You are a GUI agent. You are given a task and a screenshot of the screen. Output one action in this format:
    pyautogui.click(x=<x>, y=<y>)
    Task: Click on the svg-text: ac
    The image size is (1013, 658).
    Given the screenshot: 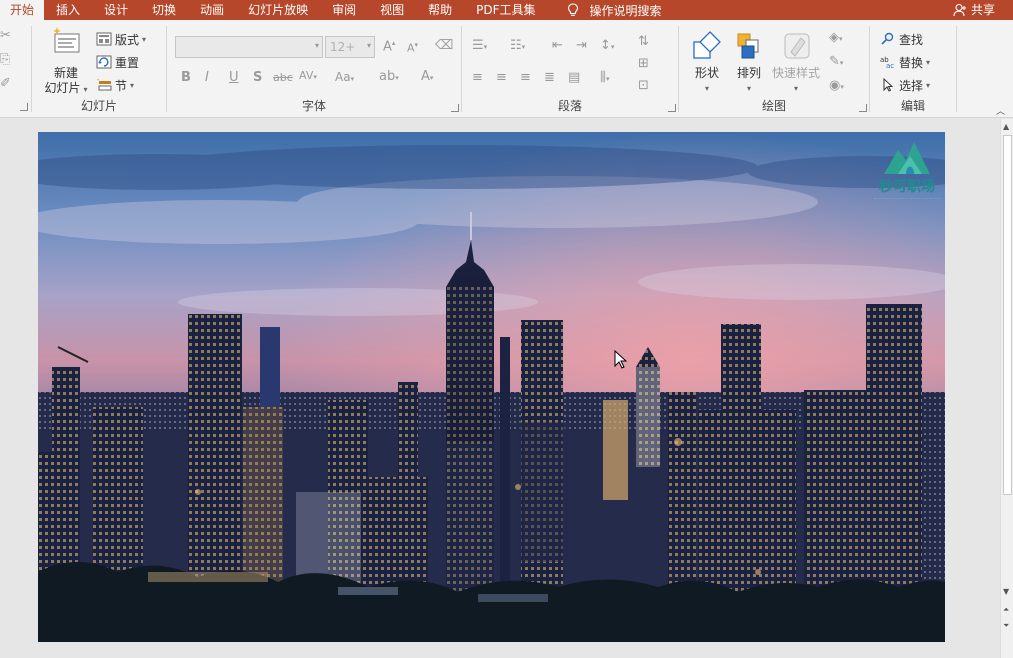 What is the action you would take?
    pyautogui.click(x=890, y=65)
    